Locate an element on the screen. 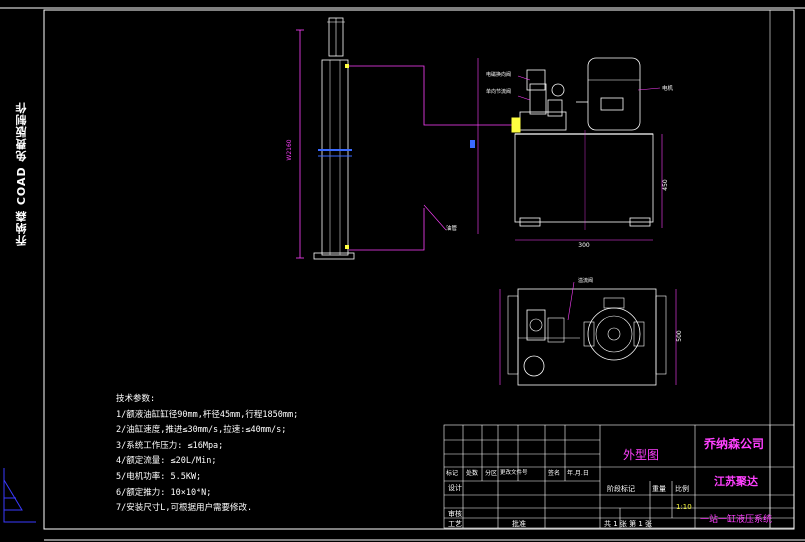  callout-plan: 溢流阀 is located at coordinates (585, 280).